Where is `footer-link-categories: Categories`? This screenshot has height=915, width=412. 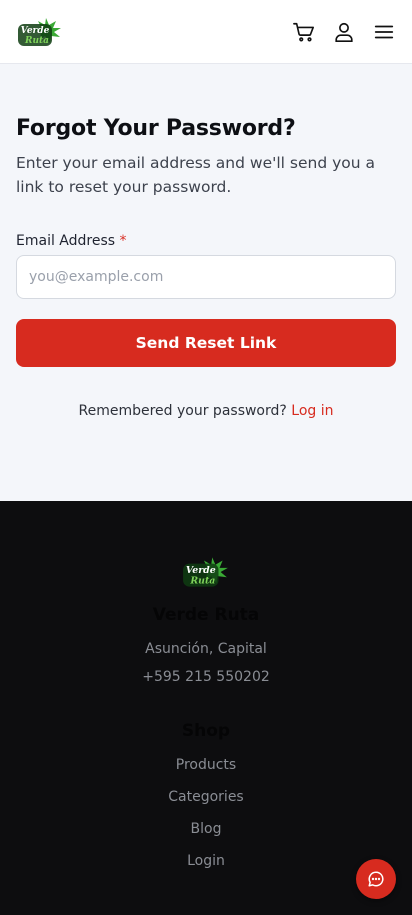
footer-link-categories: Categories is located at coordinates (205, 797).